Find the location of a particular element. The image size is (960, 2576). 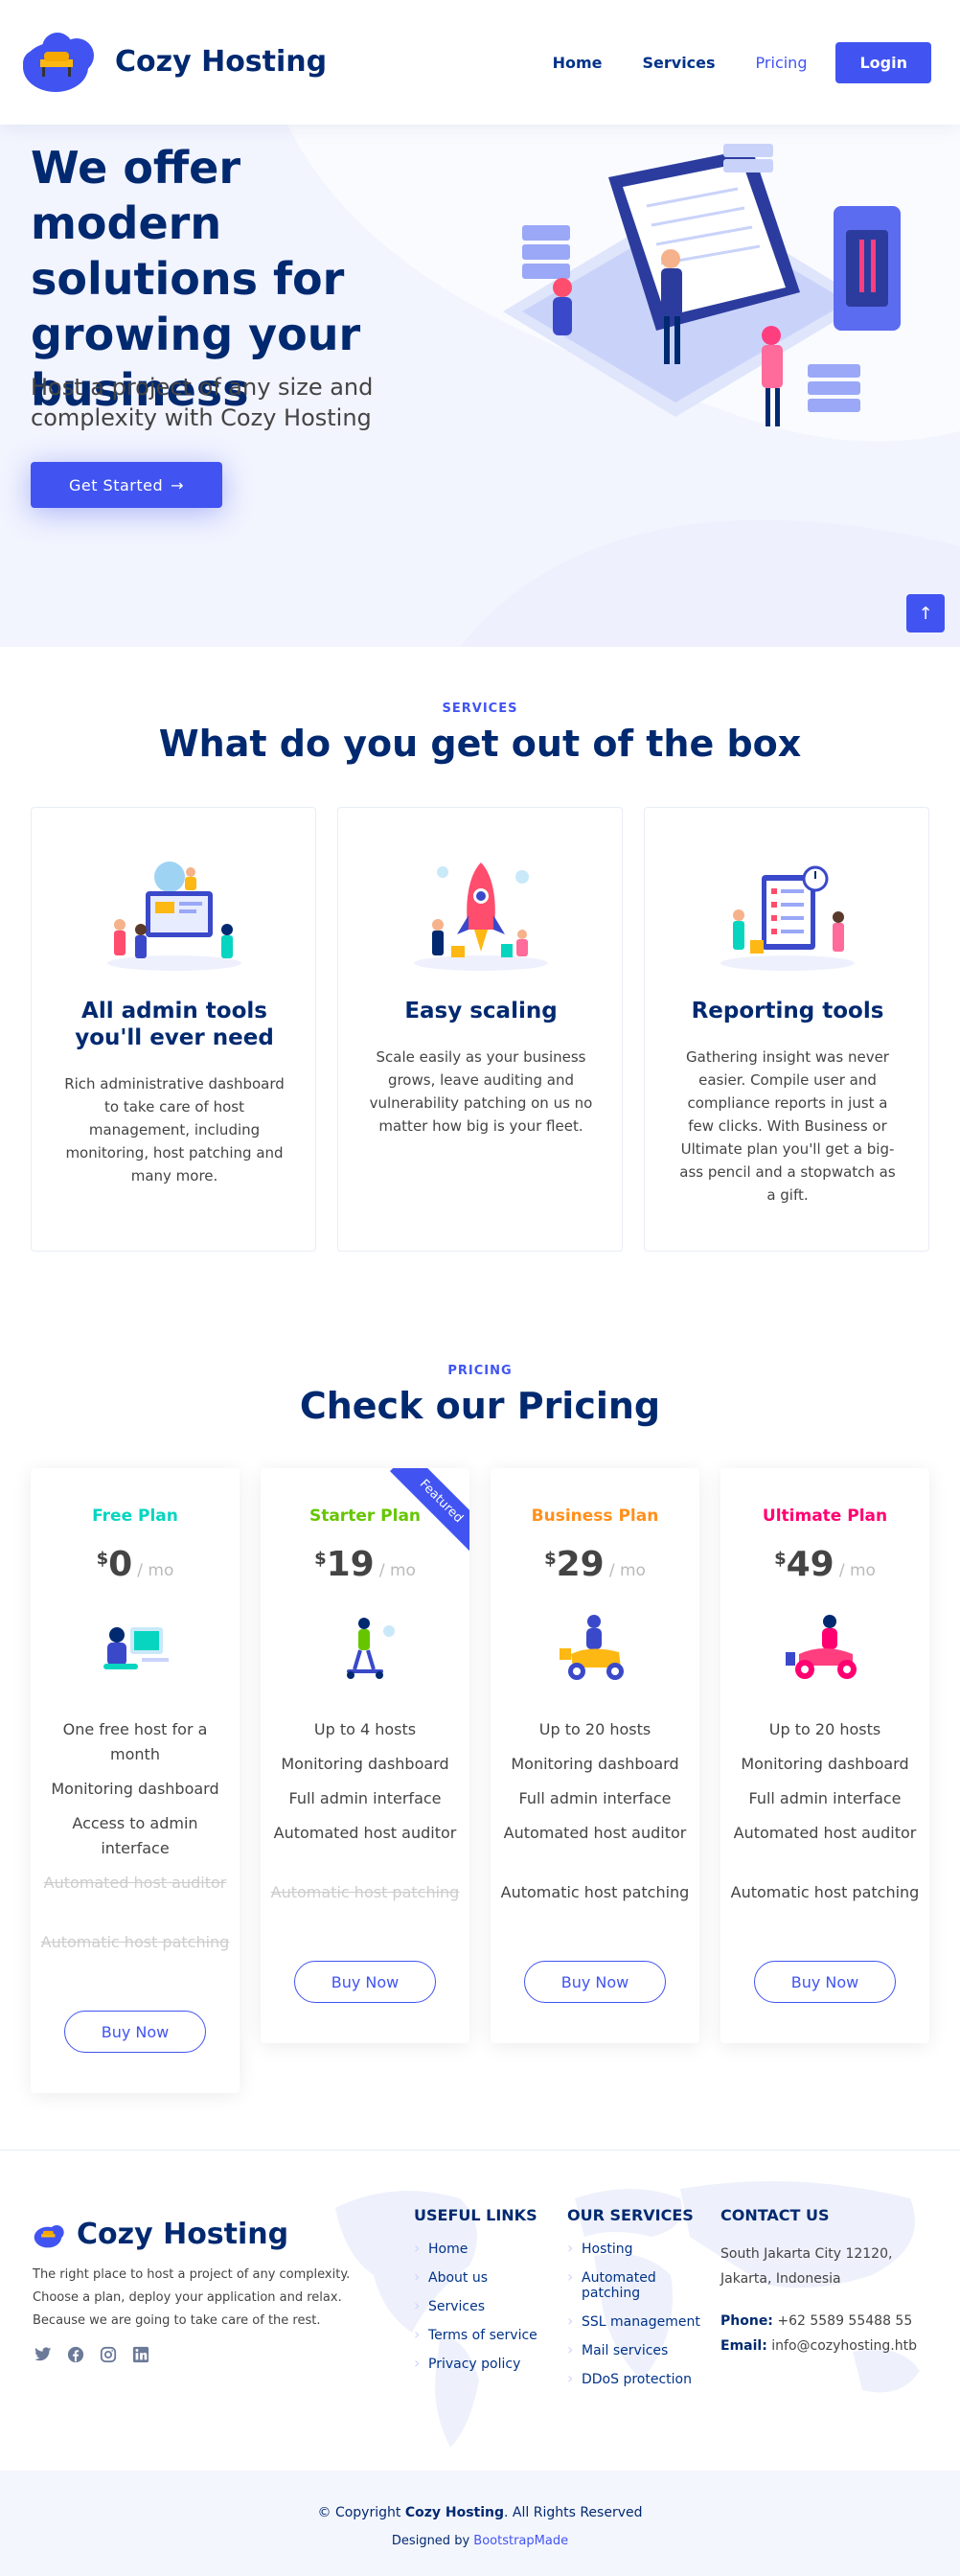

service-title: Easy scaling is located at coordinates (481, 1012).